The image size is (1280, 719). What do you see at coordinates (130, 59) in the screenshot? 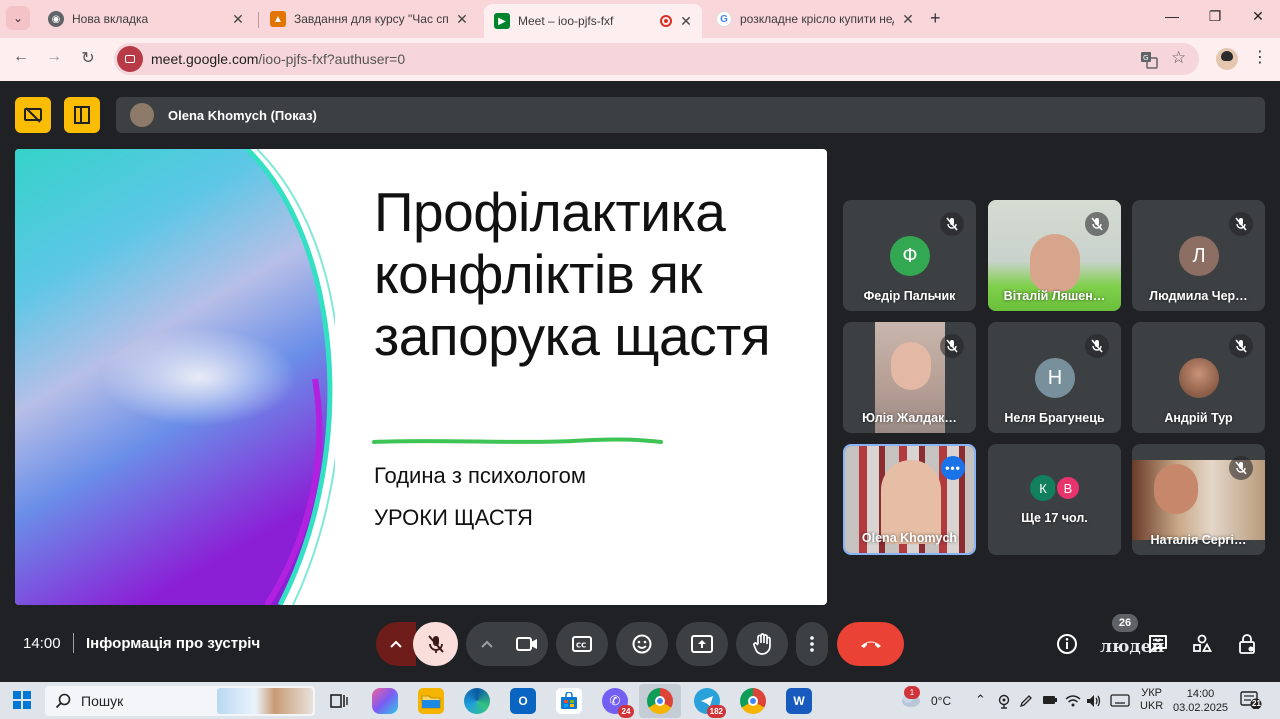
I see `site-info-camera-icon` at bounding box center [130, 59].